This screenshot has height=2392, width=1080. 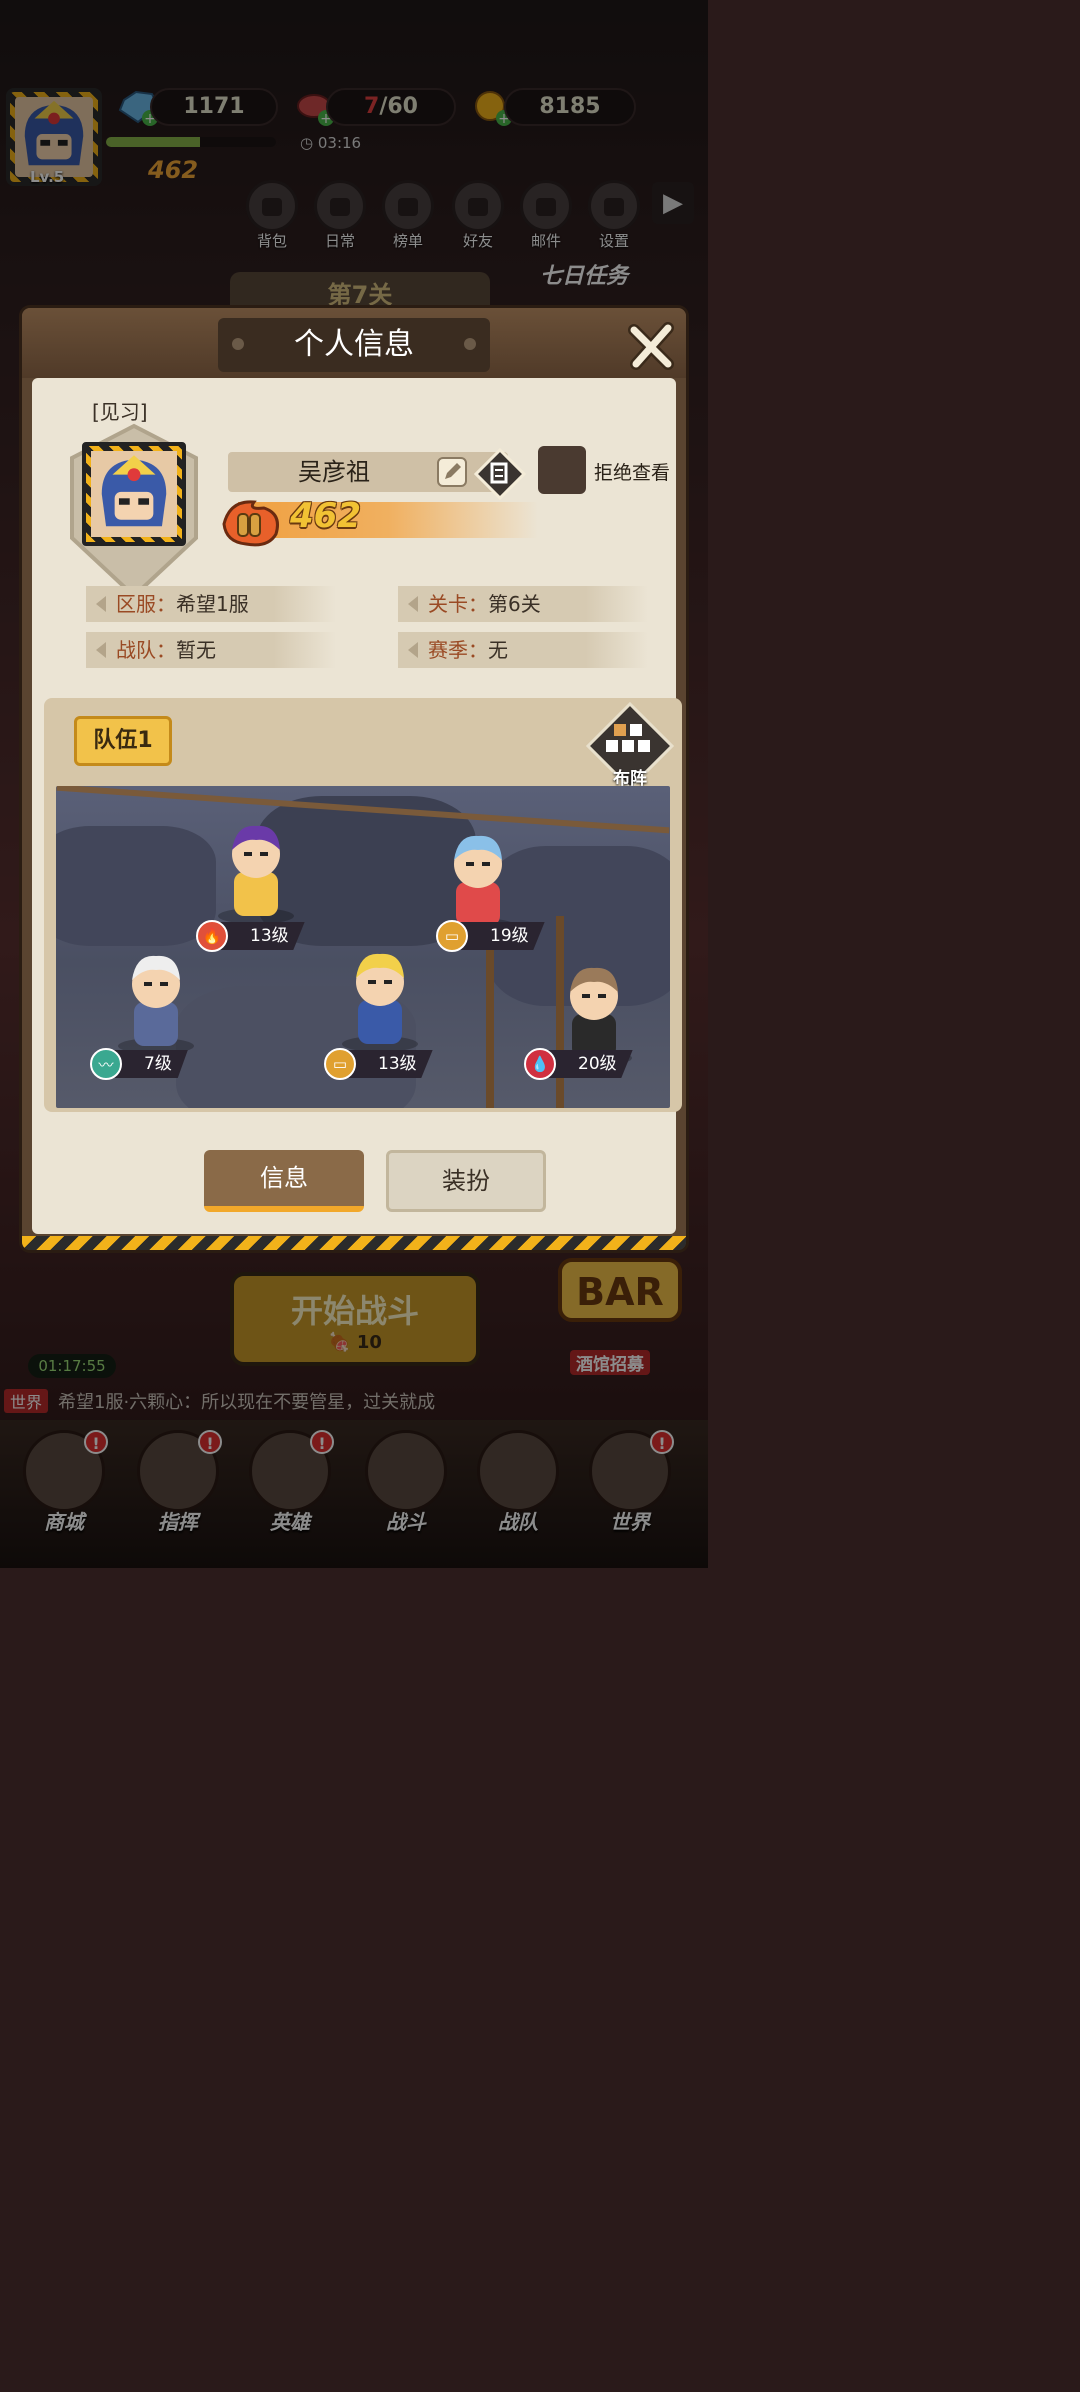 I want to click on formation-button: 布阵, so click(x=630, y=747).